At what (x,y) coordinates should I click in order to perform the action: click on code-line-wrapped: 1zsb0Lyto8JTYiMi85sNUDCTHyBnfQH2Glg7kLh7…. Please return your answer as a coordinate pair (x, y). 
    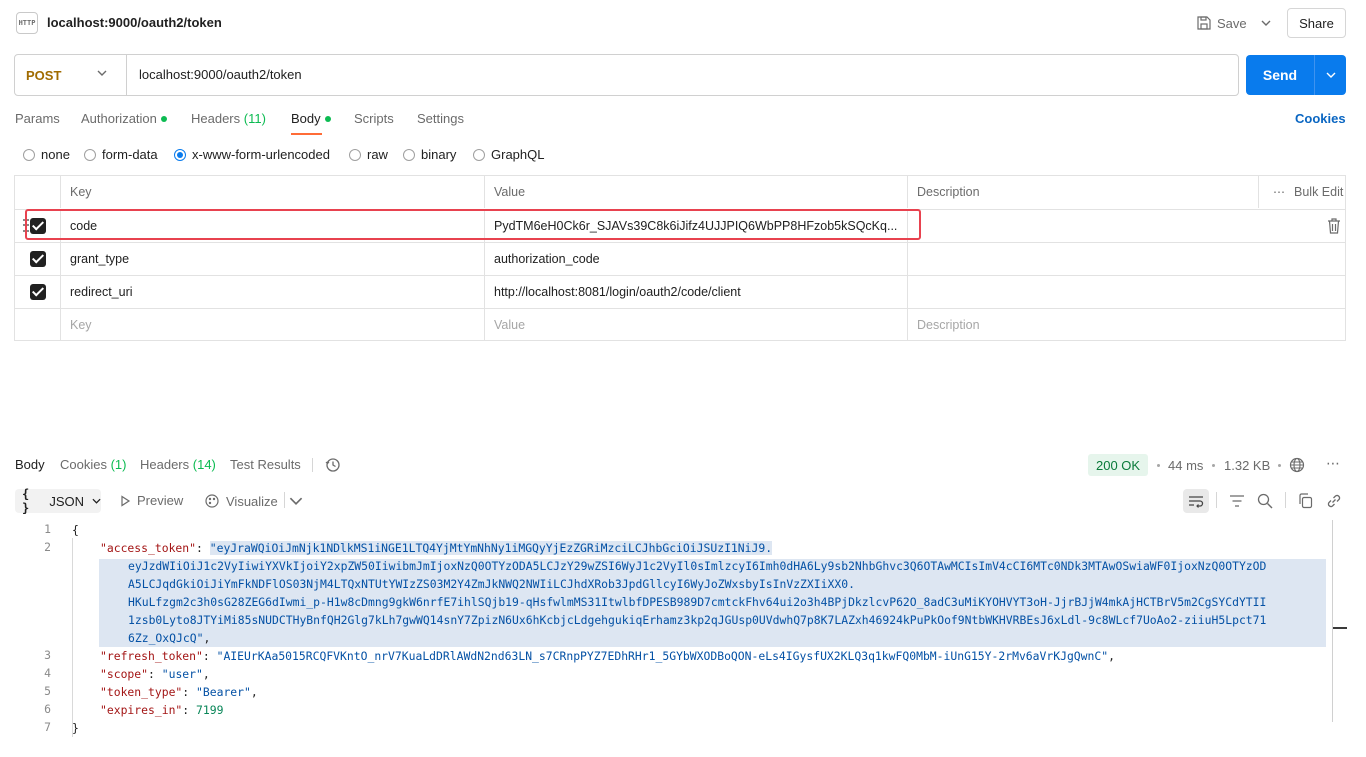
    Looking at the image, I should click on (697, 620).